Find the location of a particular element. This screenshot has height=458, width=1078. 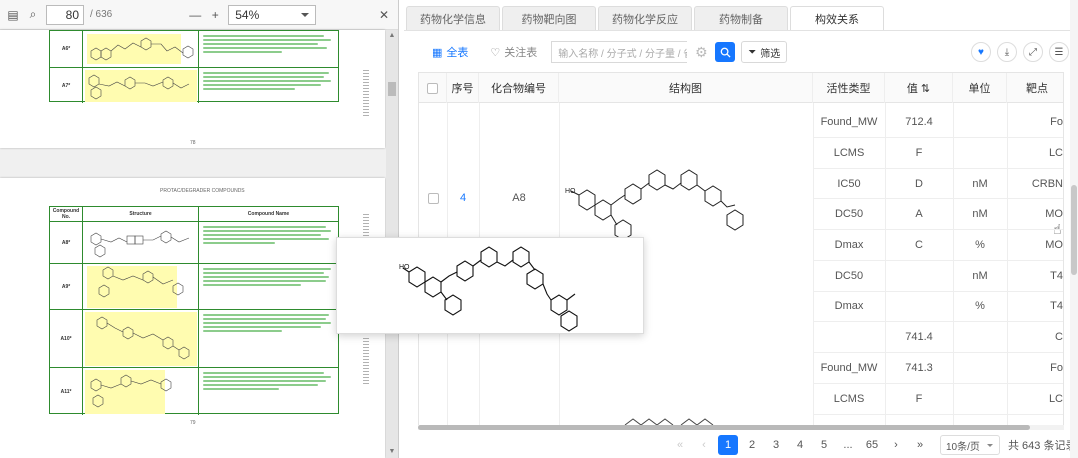

first-page-icon: « is located at coordinates (680, 445).